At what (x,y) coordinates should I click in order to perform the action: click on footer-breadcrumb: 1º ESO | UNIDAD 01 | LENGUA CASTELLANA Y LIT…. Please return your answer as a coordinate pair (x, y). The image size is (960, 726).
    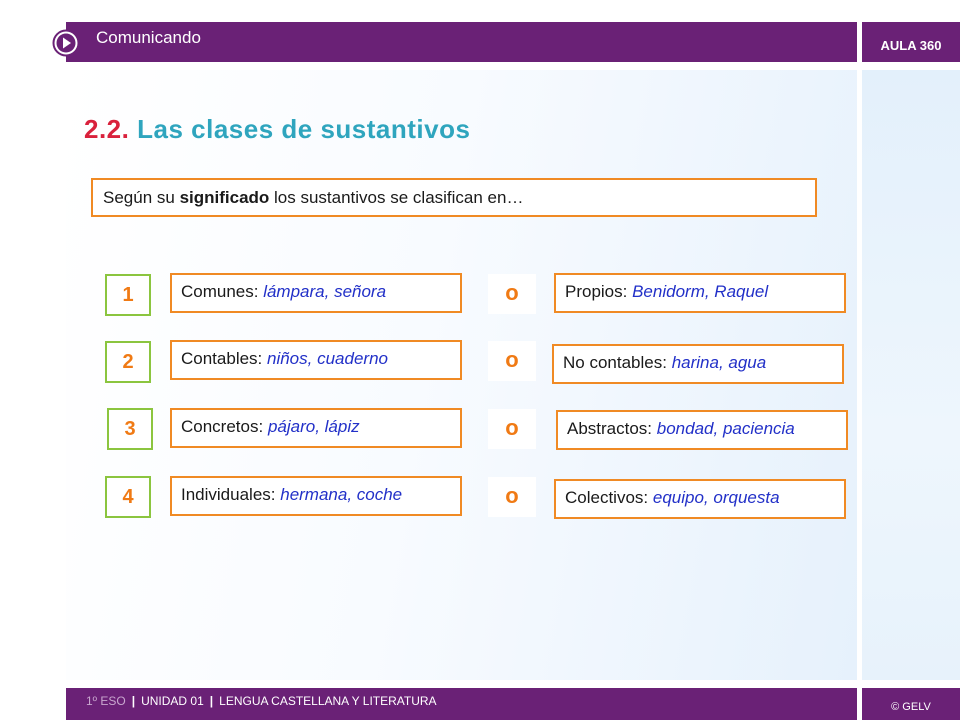
    Looking at the image, I should click on (261, 701).